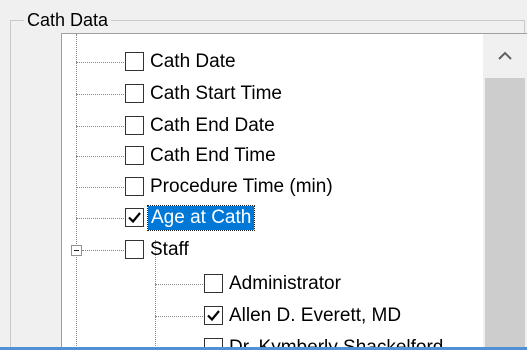 This screenshot has width=527, height=350. I want to click on tree-item-allen-d-everett: Allen D. Everett, MD, so click(315, 316).